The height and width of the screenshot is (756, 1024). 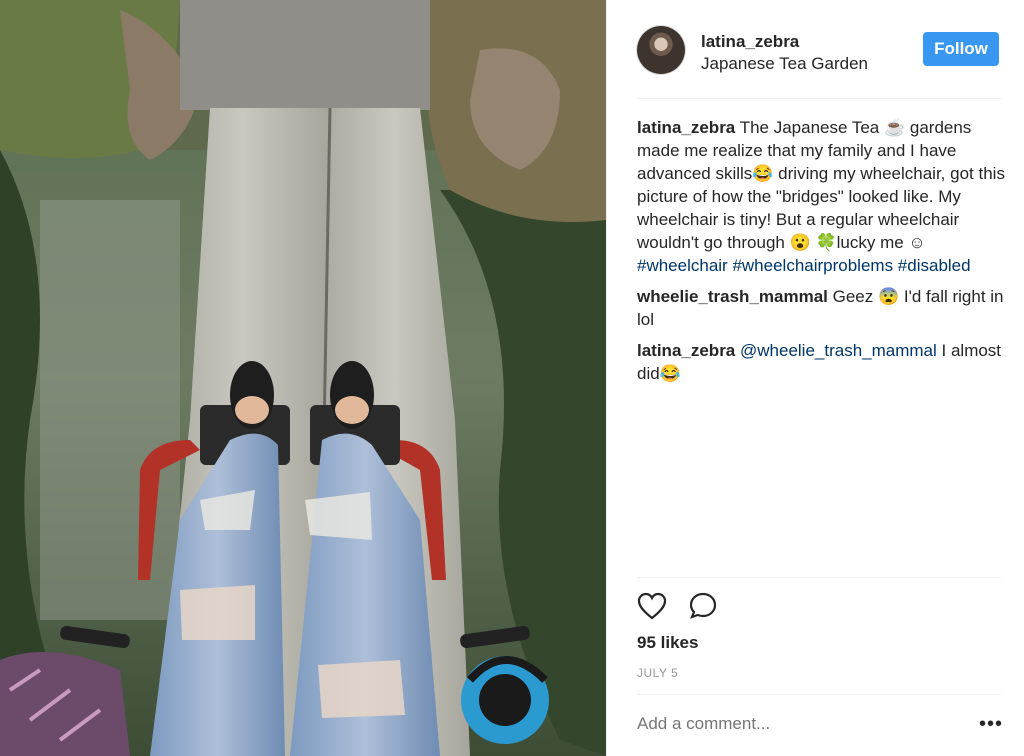 What do you see at coordinates (750, 42) in the screenshot?
I see `post-username: latina_zebra` at bounding box center [750, 42].